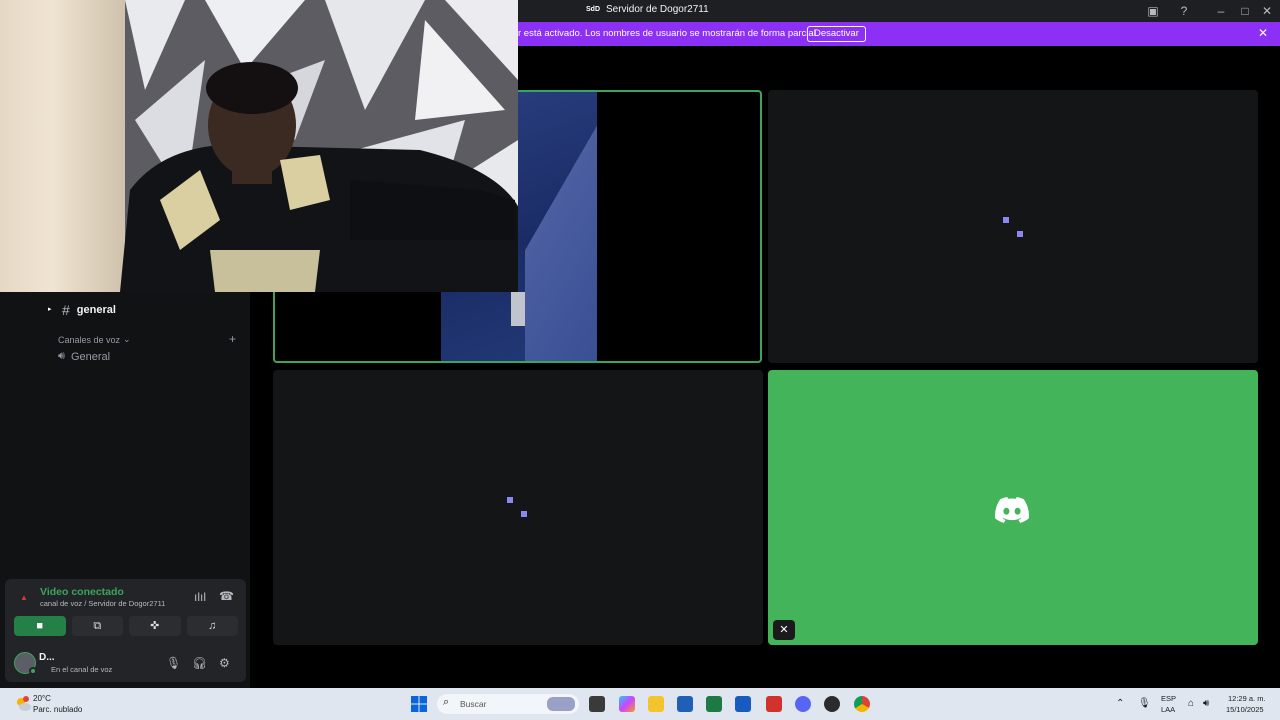 Image resolution: width=1280 pixels, height=720 pixels. I want to click on weather-temperature: 20°C, so click(42, 698).